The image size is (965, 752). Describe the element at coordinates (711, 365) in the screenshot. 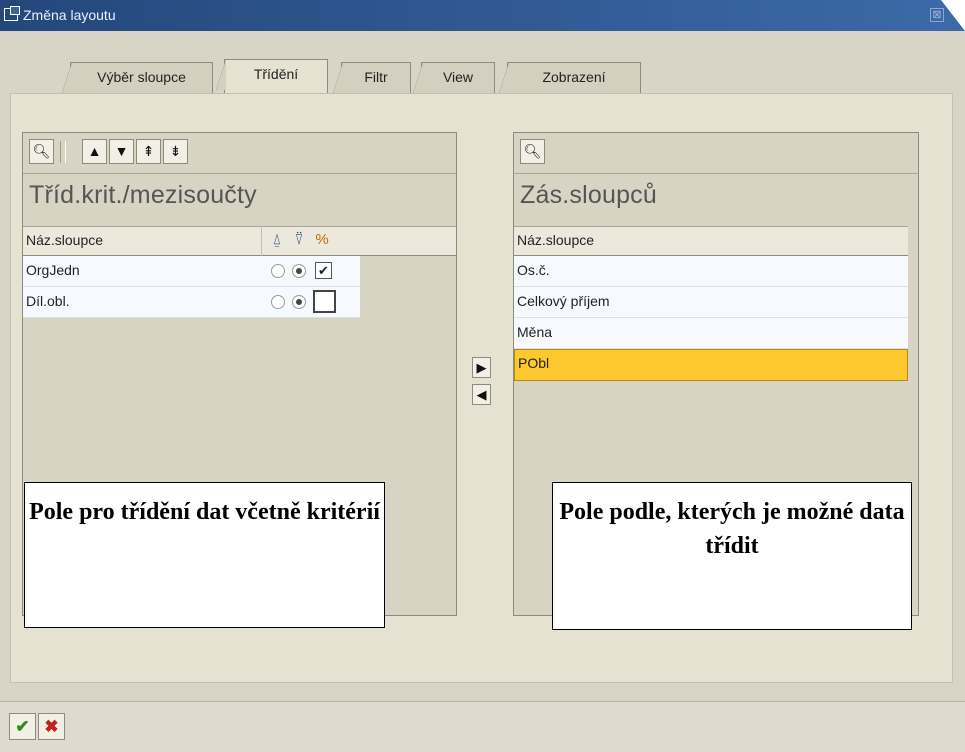

I see `table-row-selected: PObl` at that location.